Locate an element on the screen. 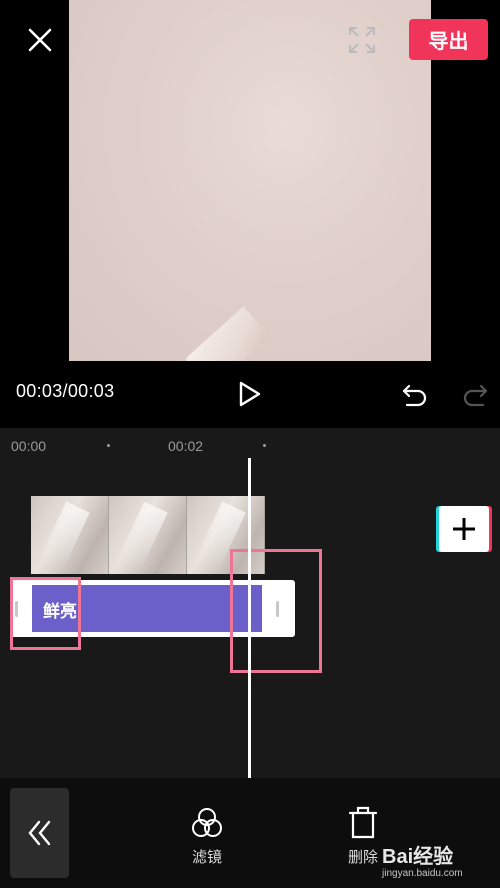 The image size is (500, 888). close-icon is located at coordinates (40, 40).